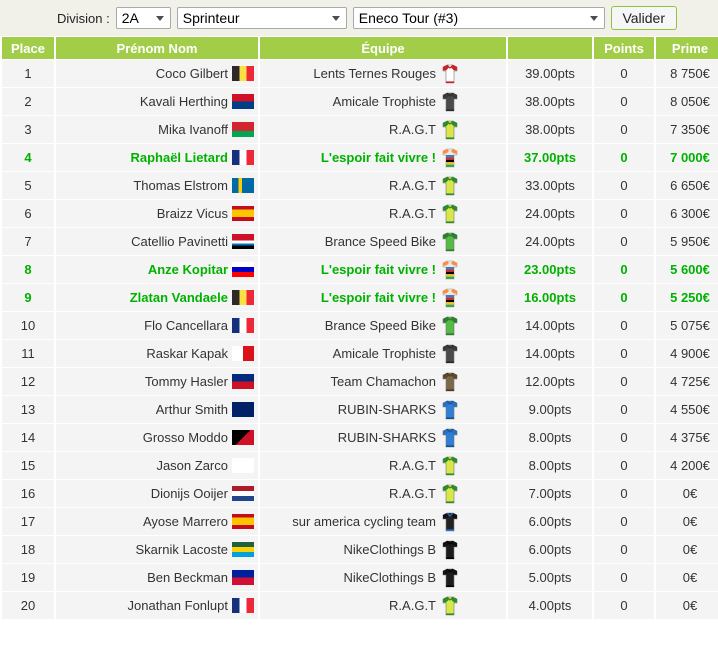  Describe the element at coordinates (624, 48) in the screenshot. I see `column-header-points: Points` at that location.